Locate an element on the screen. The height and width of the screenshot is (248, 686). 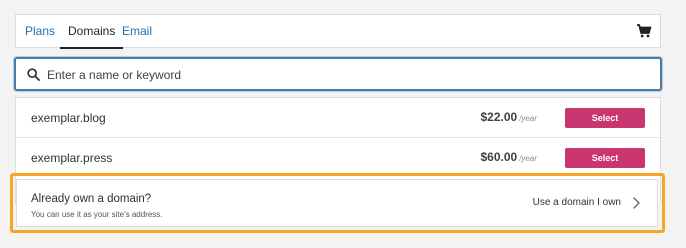
domain-price: $60.00/year is located at coordinates (509, 157).